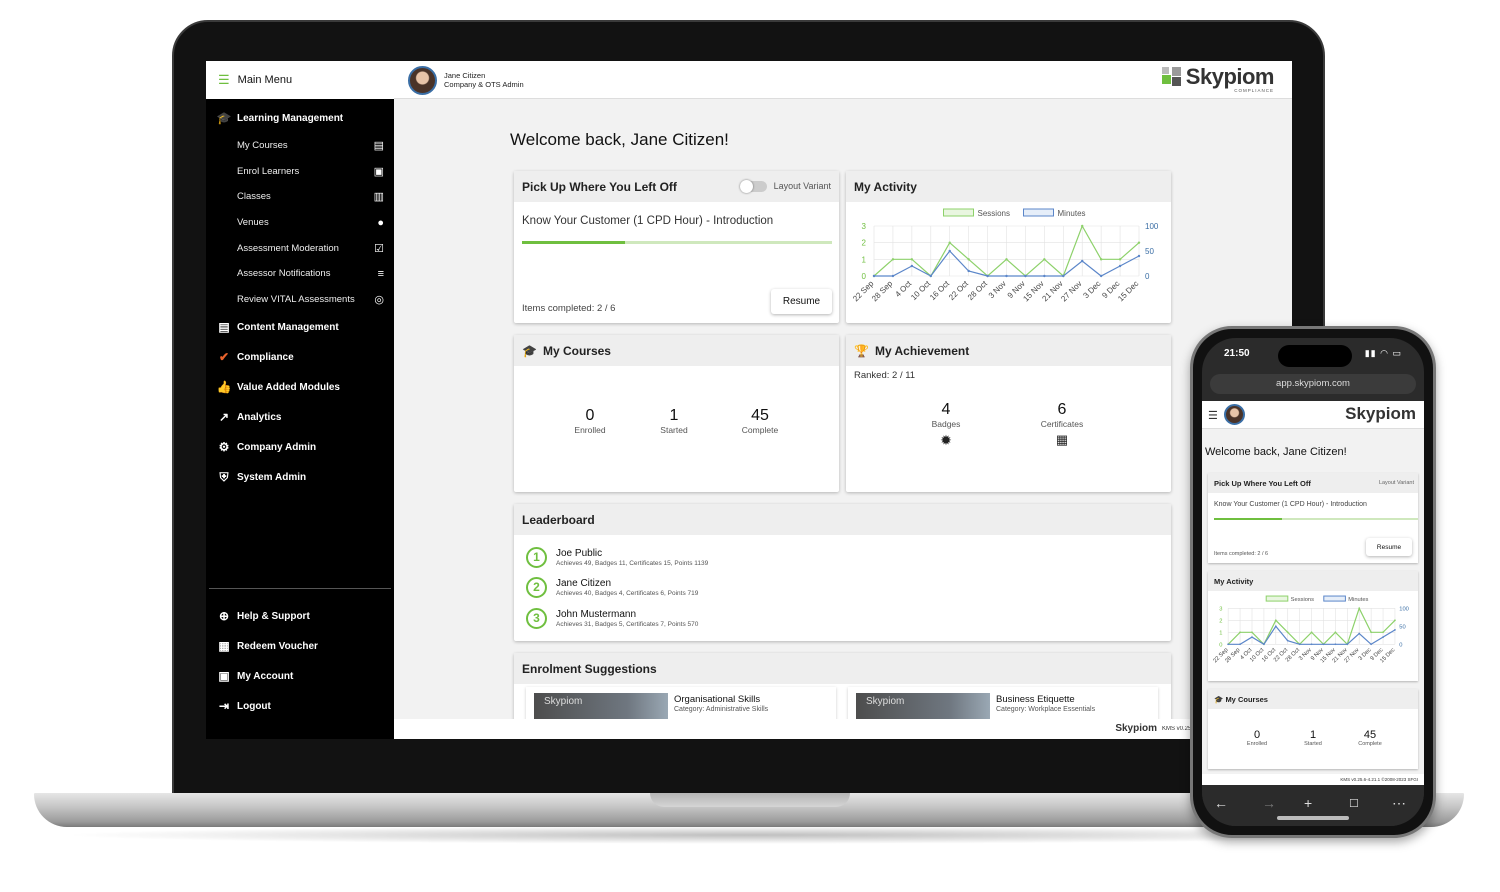  Describe the element at coordinates (300, 387) in the screenshot. I see `sidebar-item-value-added-modules: 👍 Value Added Modules` at that location.